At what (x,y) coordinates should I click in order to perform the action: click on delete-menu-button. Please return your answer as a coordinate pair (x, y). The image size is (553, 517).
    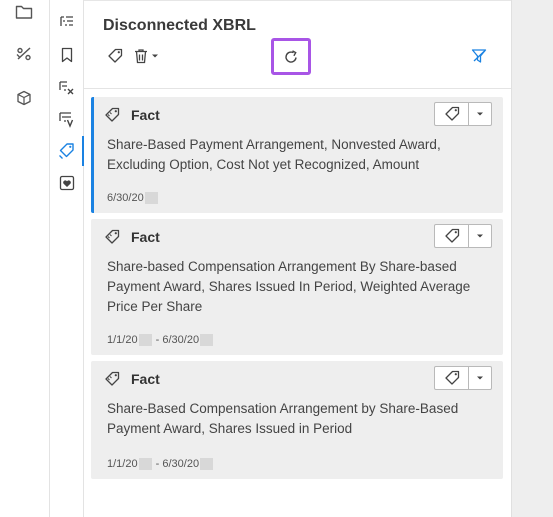
    Looking at the image, I should click on (146, 56).